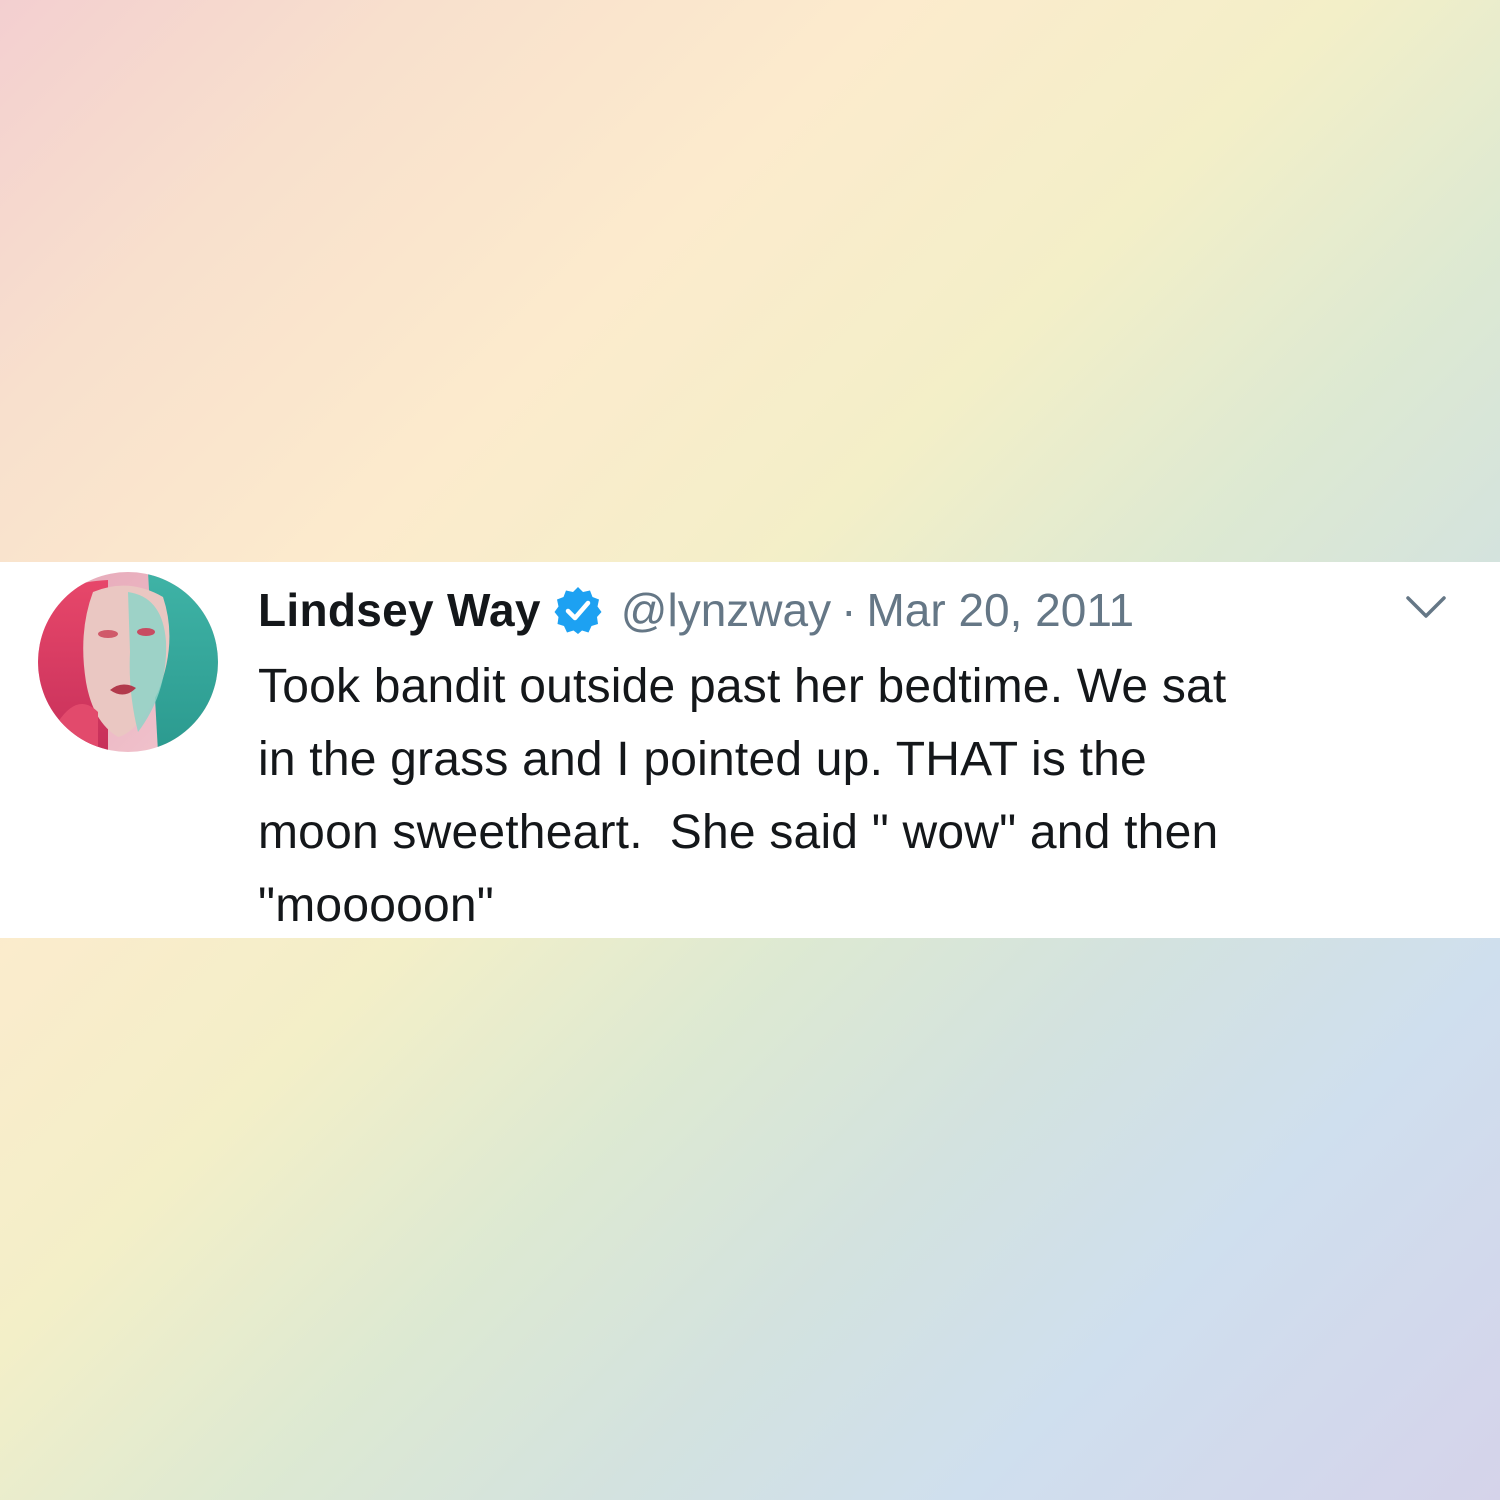 Image resolution: width=1500 pixels, height=1500 pixels. Describe the element at coordinates (376, 905) in the screenshot. I see `tweet-text-line: "mooooon"` at that location.